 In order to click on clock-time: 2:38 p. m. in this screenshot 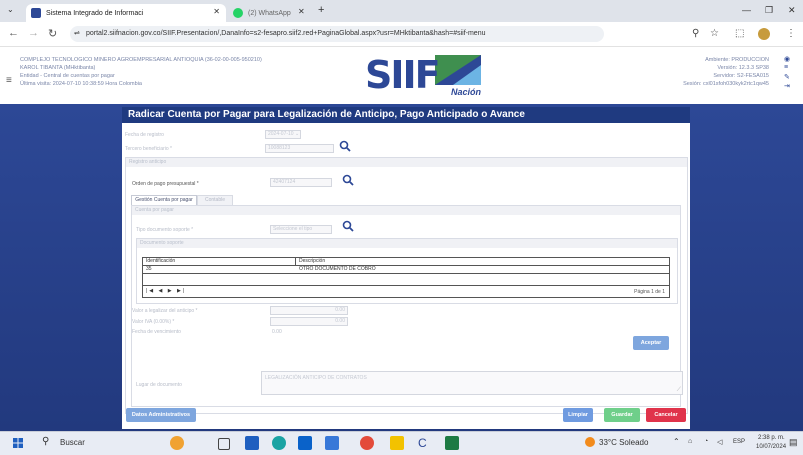, I will do `click(771, 438)`.